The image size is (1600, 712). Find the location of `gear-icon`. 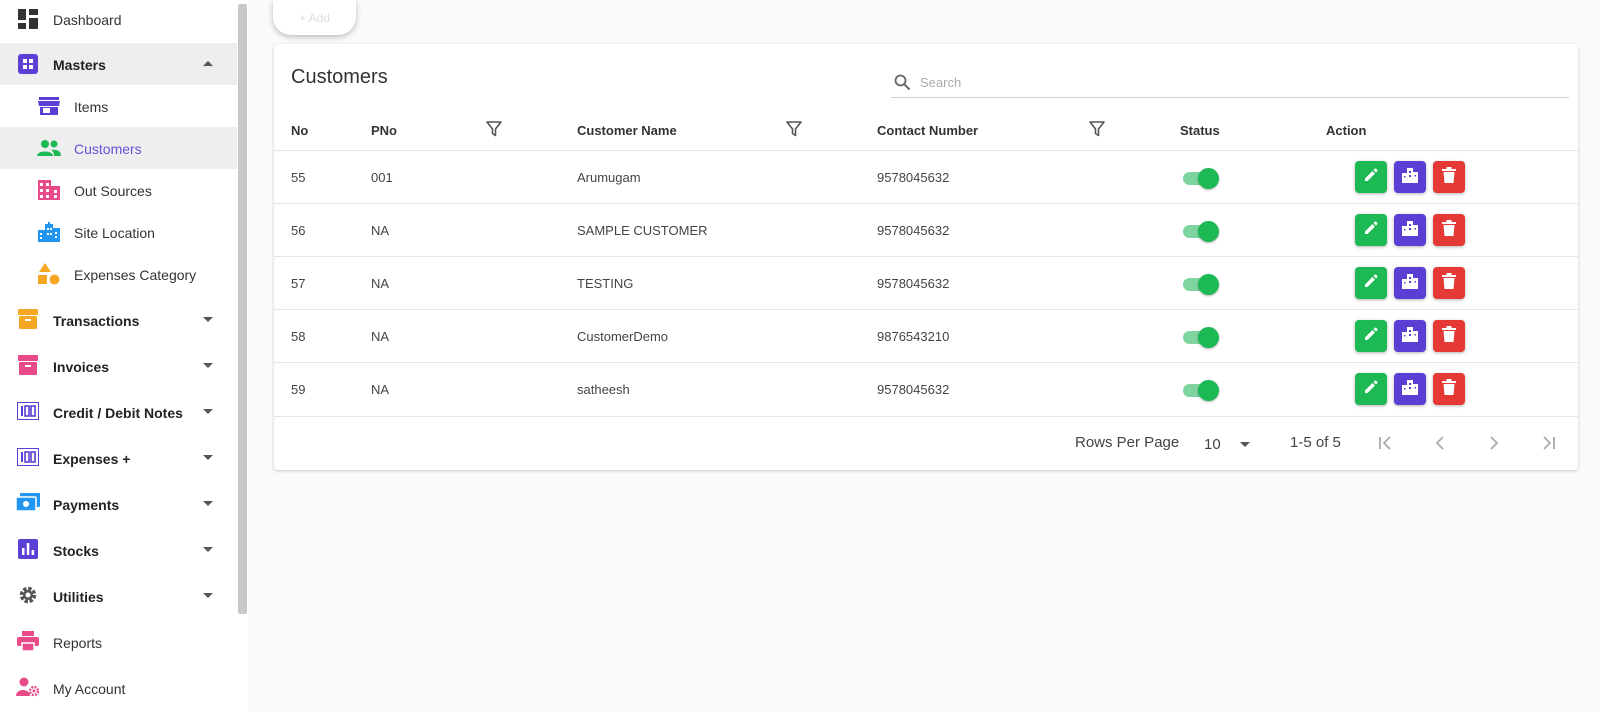

gear-icon is located at coordinates (28, 595).